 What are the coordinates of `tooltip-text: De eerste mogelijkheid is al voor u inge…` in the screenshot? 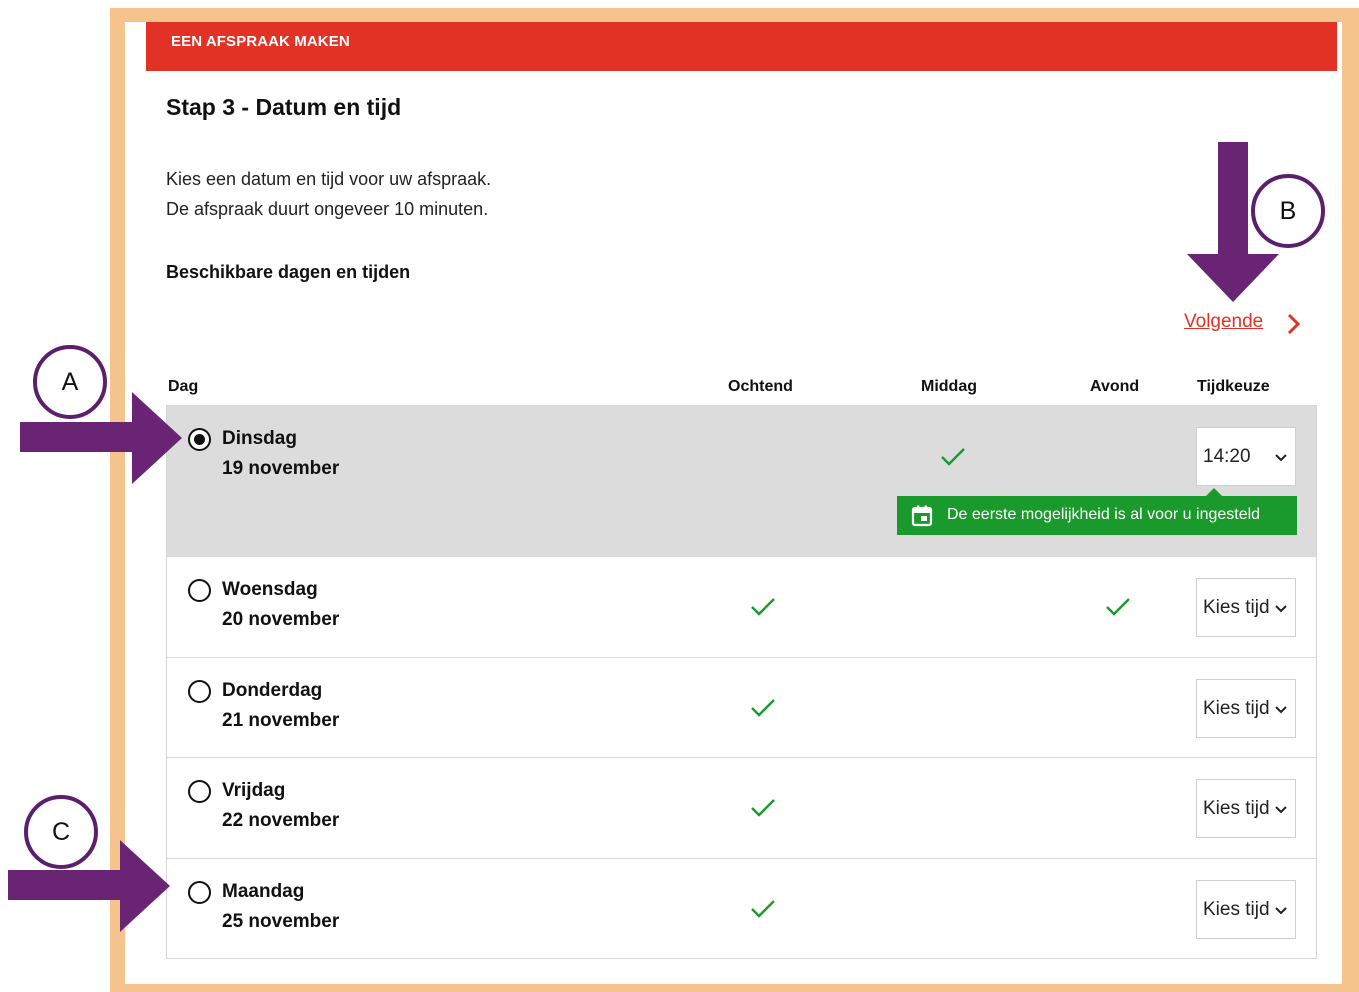 It's located at (1104, 514).